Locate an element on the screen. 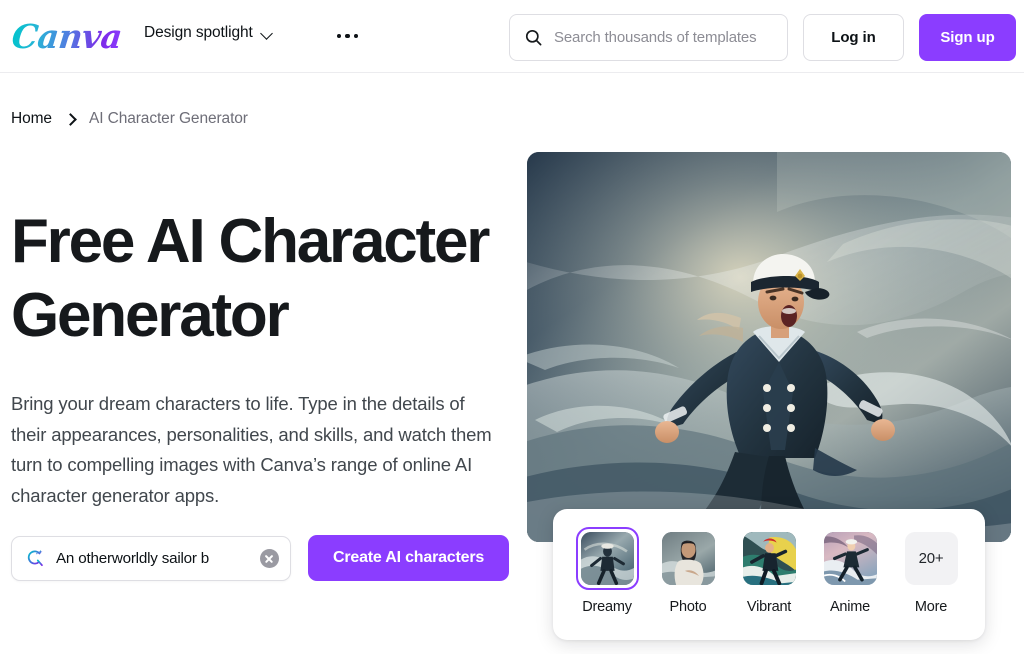  style-label: Dreamy is located at coordinates (607, 607).